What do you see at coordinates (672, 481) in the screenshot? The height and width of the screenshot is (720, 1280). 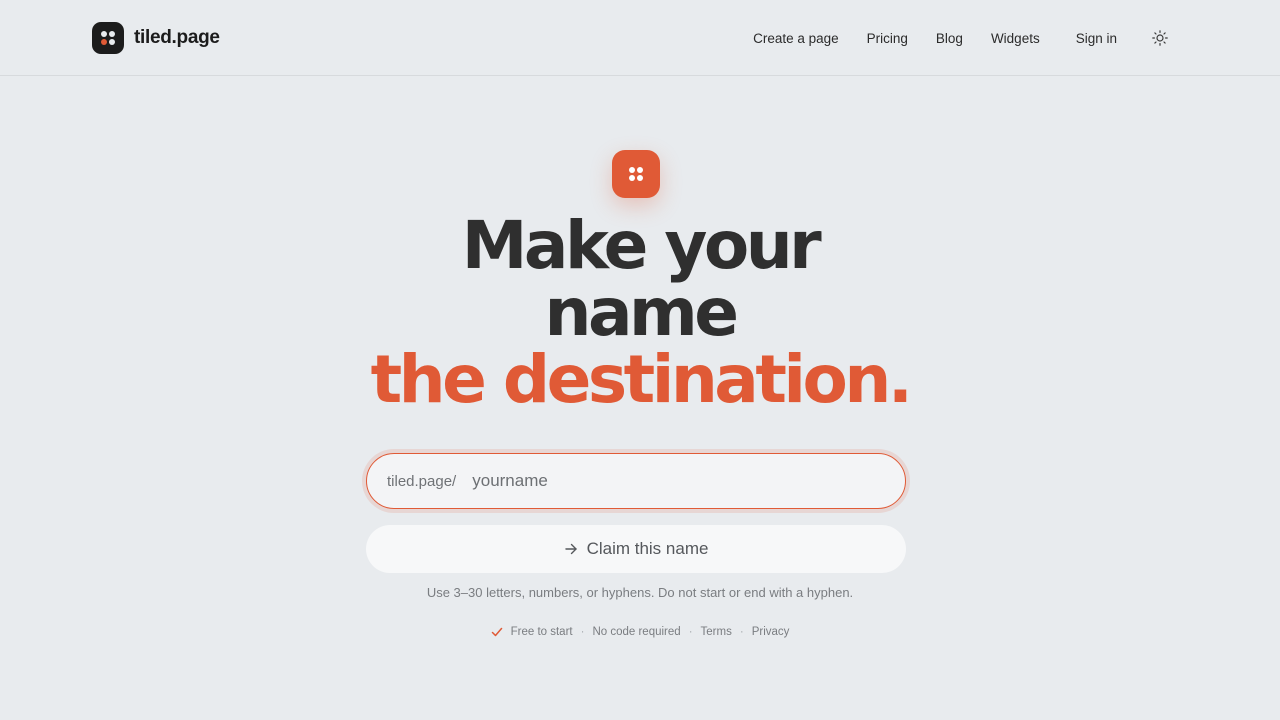 I see `username-input` at bounding box center [672, 481].